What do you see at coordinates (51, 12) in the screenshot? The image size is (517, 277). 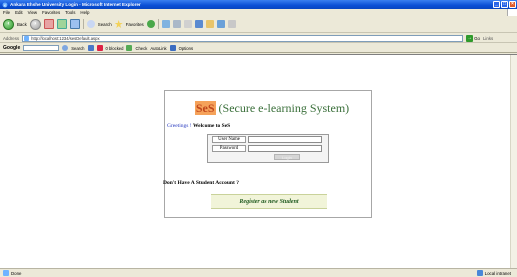 I see `menu-favorites: Favorites` at bounding box center [51, 12].